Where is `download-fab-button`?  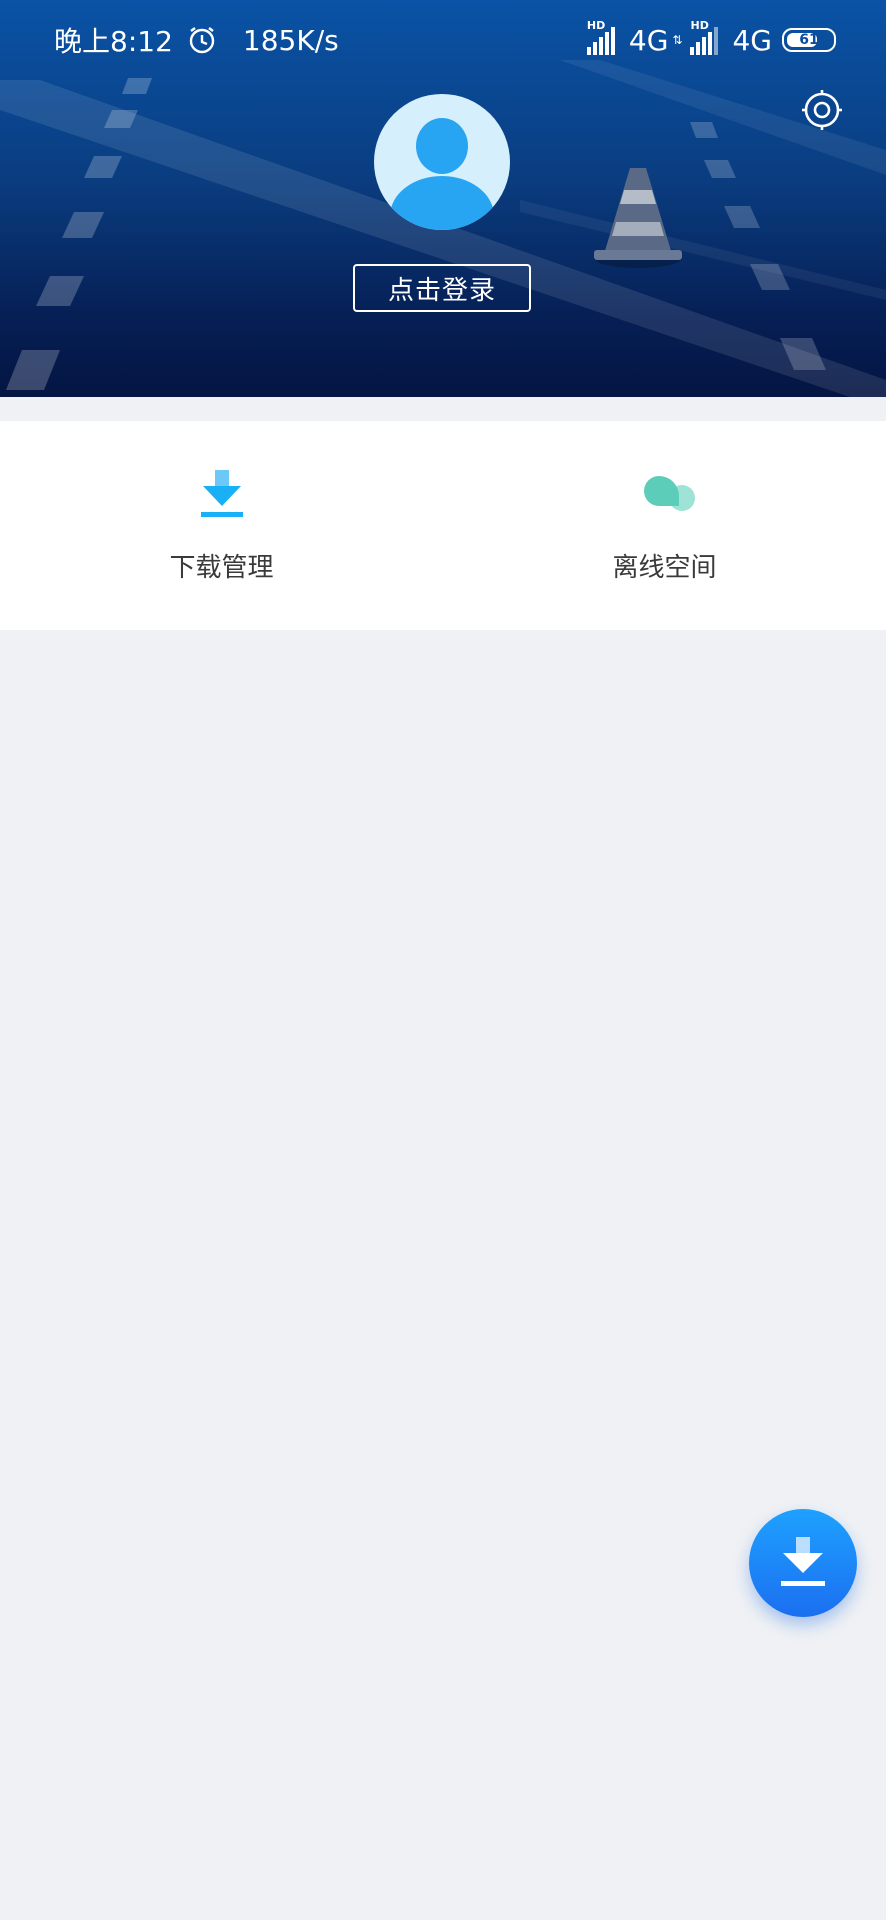 download-fab-button is located at coordinates (803, 1563).